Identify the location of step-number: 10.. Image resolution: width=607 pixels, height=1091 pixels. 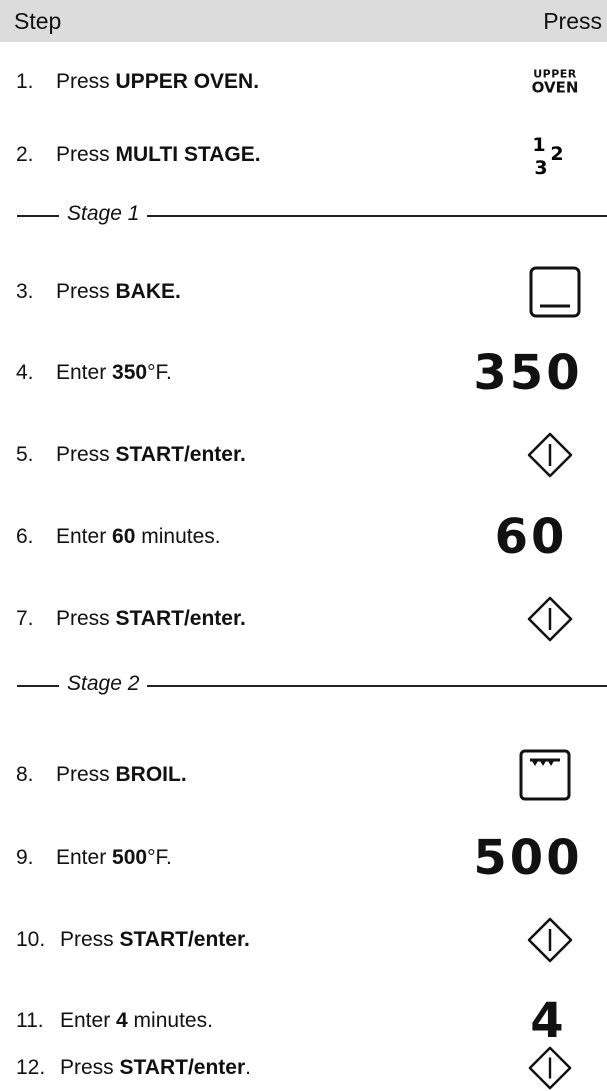
(31, 939).